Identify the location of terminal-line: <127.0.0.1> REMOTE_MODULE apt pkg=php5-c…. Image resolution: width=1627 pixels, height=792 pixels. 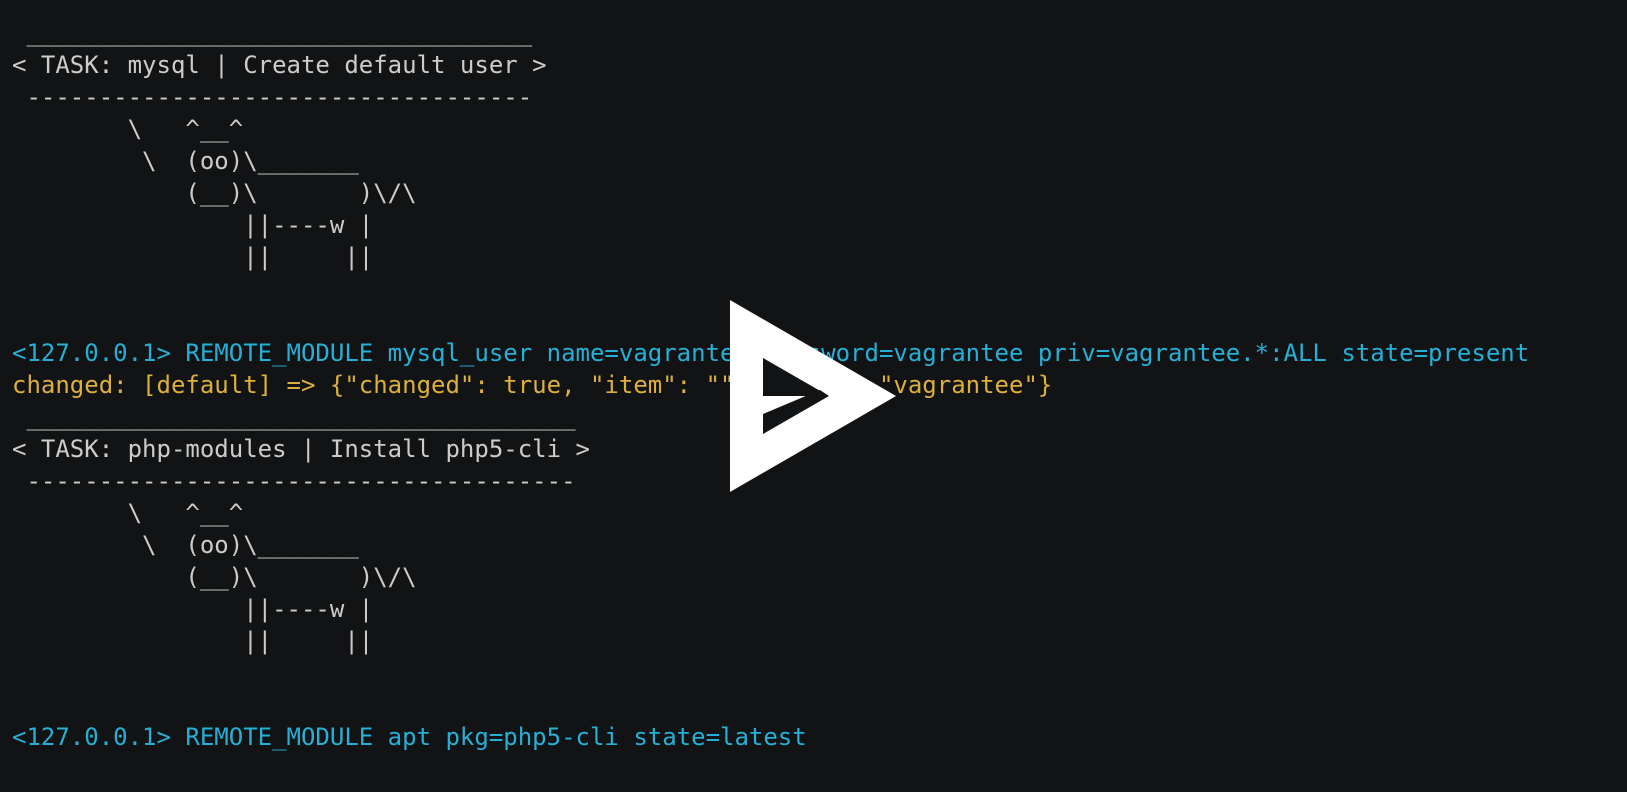
(409, 737).